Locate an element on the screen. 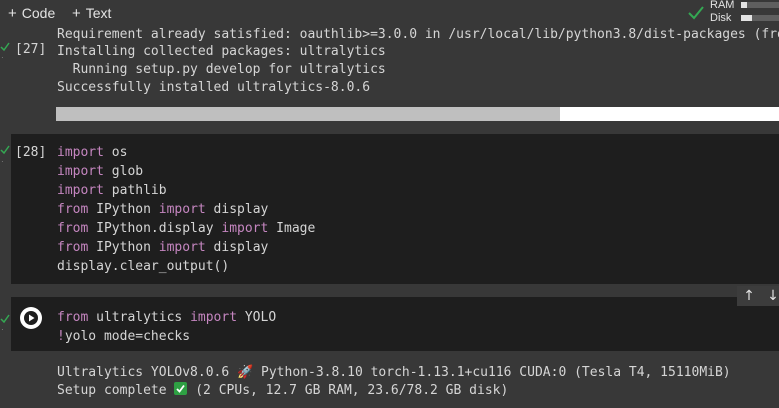  notebook-toolbar: + Code + Text RAM Disk is located at coordinates (389, 13).